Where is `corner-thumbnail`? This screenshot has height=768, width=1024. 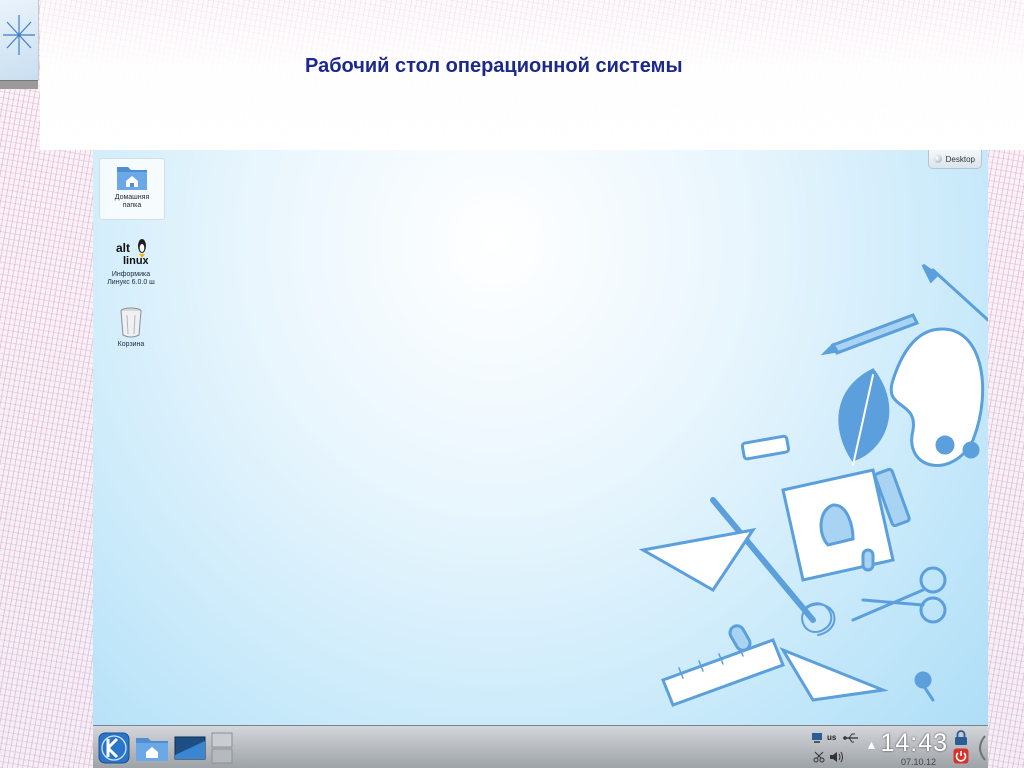 corner-thumbnail is located at coordinates (19, 40).